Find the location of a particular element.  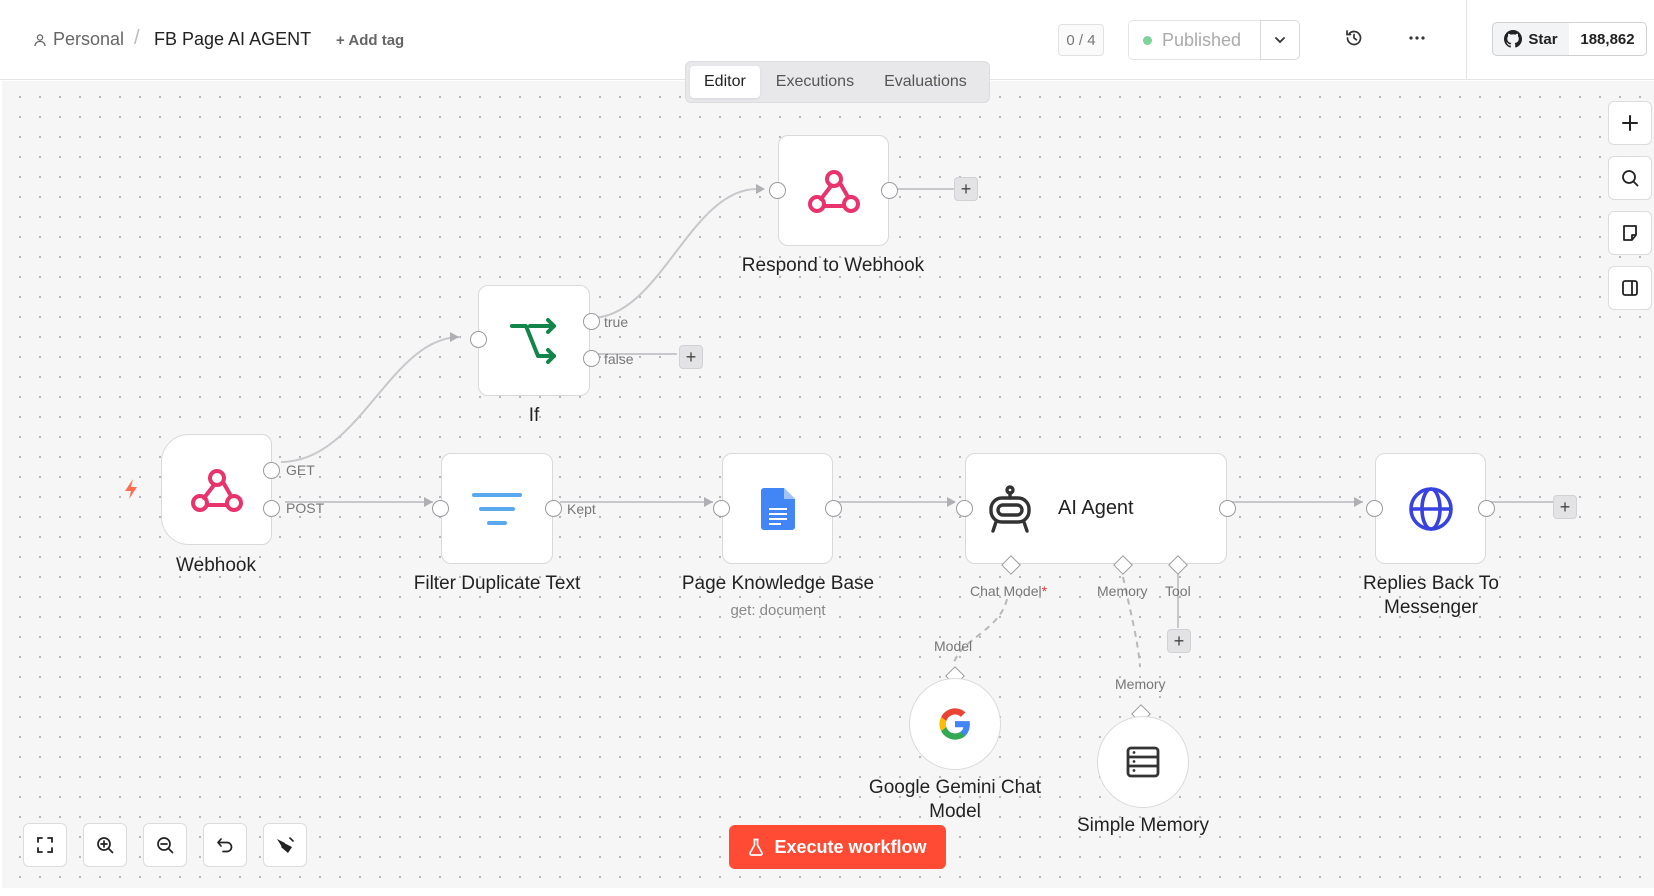

memory-port-label: Memory is located at coordinates (1140, 684).